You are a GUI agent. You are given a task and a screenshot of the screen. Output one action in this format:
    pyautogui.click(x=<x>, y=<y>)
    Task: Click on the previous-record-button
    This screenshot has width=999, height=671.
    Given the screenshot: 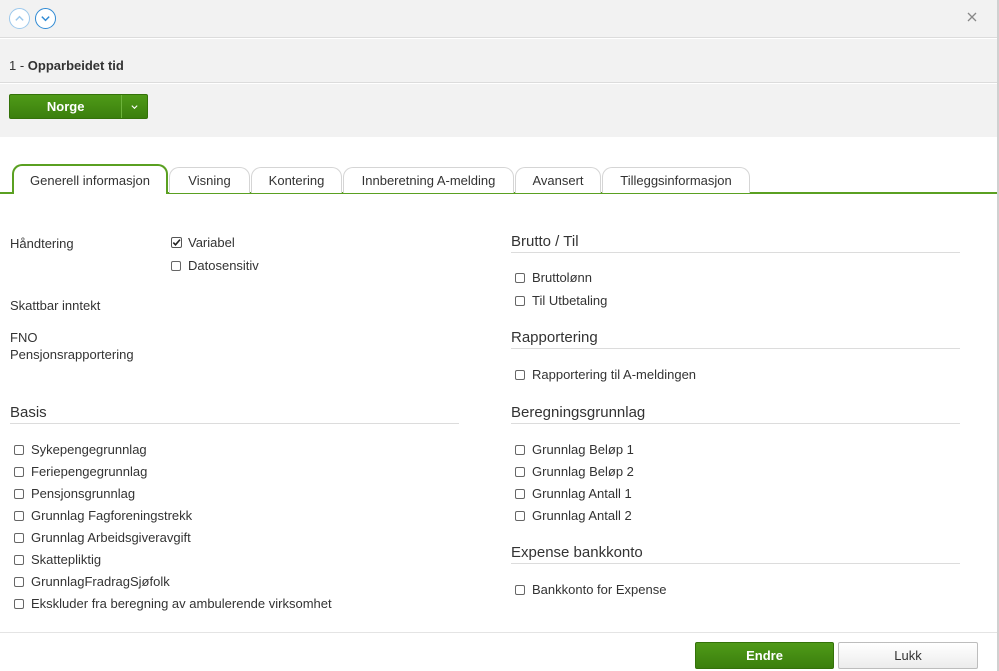 What is the action you would take?
    pyautogui.click(x=19, y=18)
    